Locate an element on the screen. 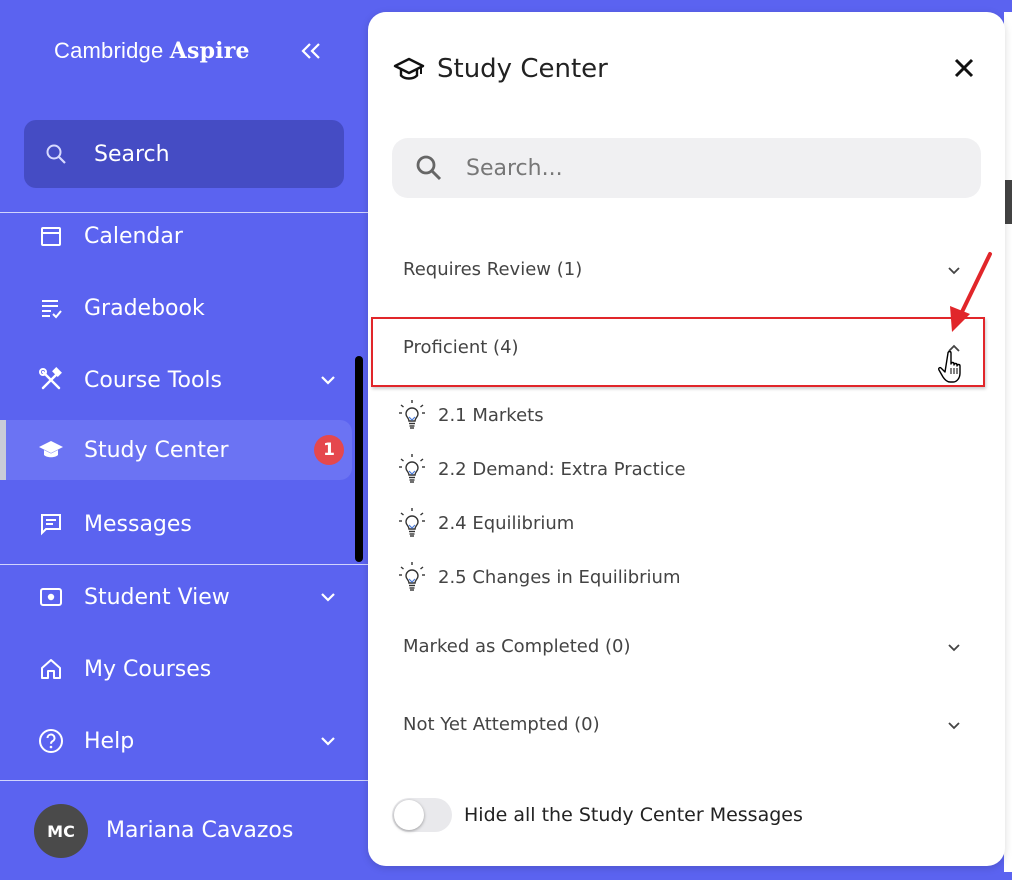 This screenshot has width=1012, height=880. list-item-proficient: 2.4 Equilibrium is located at coordinates (486, 523).